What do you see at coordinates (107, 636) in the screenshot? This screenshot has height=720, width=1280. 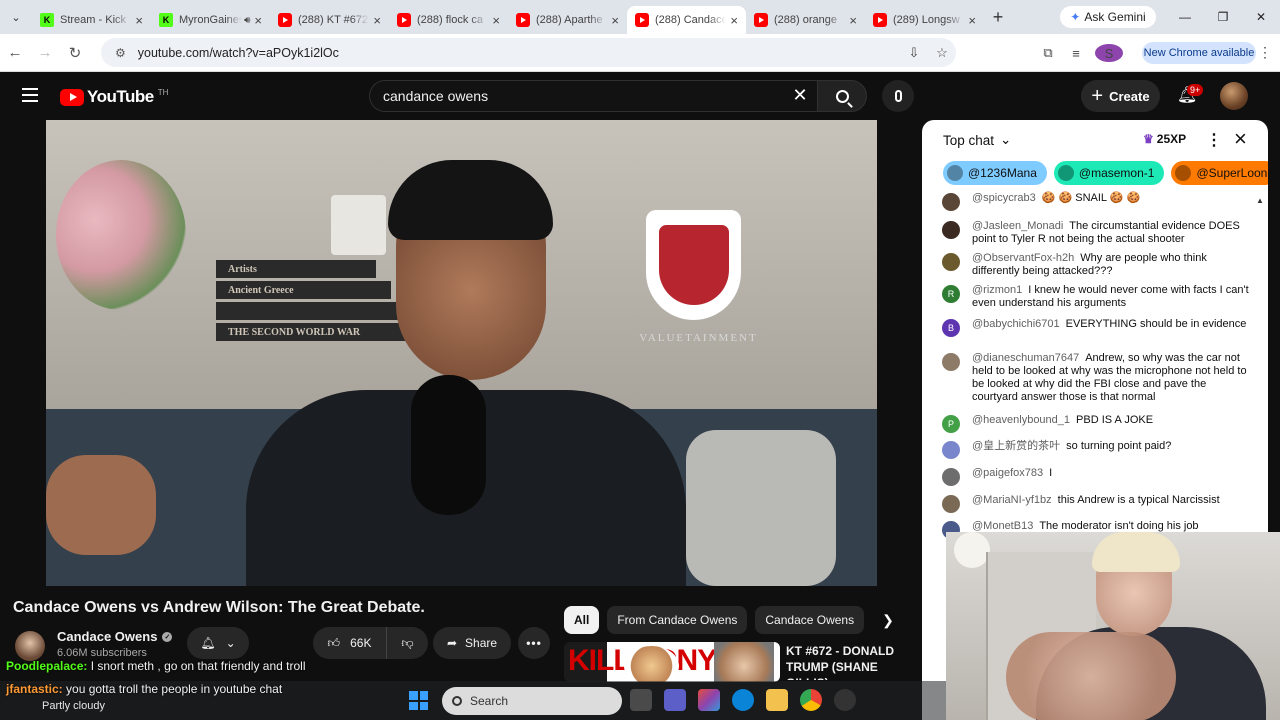 I see `channel-name: Candace Owens` at bounding box center [107, 636].